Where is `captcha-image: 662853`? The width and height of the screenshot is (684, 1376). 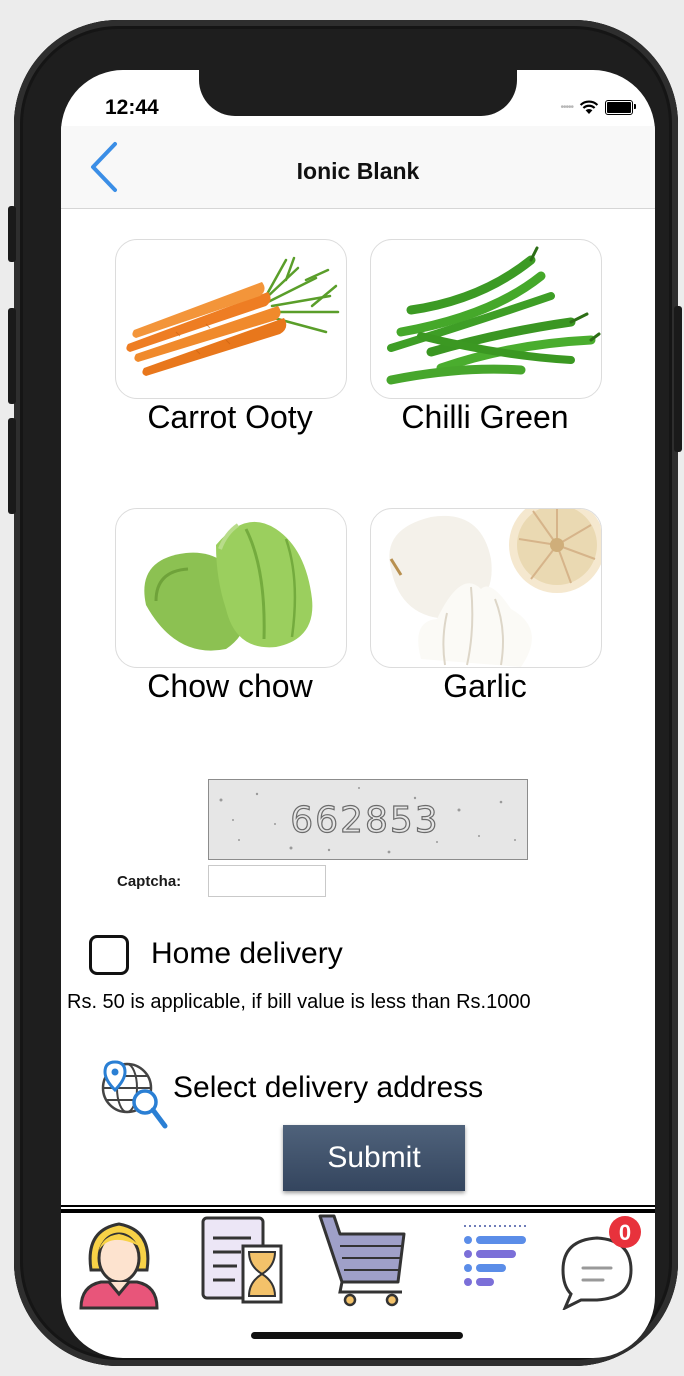 captcha-image: 662853 is located at coordinates (368, 819).